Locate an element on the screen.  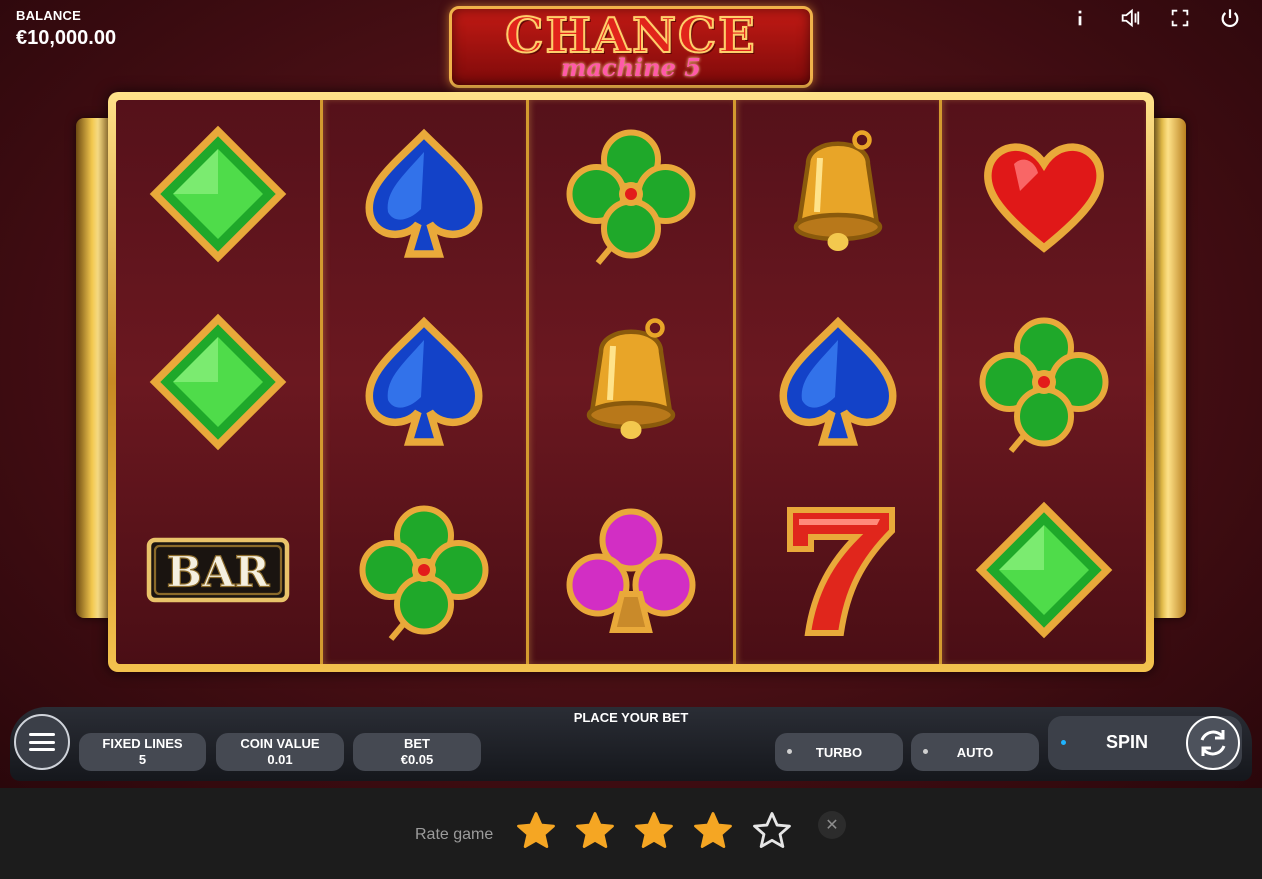
close-rating-button: ✕ is located at coordinates (832, 825).